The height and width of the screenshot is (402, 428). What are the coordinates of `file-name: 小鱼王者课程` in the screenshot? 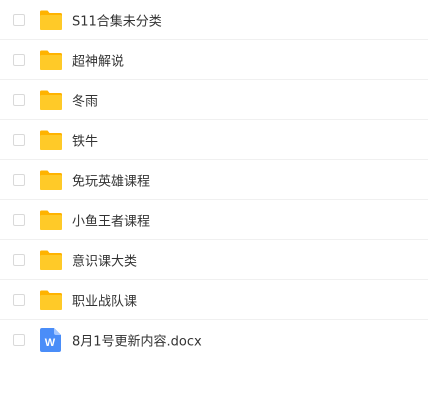 It's located at (111, 219).